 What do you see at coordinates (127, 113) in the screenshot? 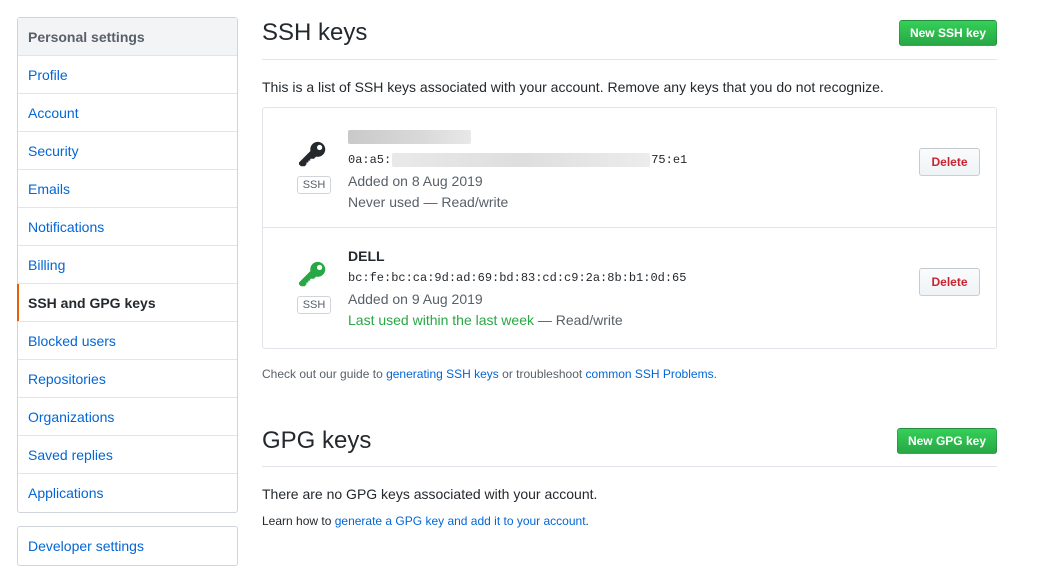
I see `sidebar-item-account: Account` at bounding box center [127, 113].